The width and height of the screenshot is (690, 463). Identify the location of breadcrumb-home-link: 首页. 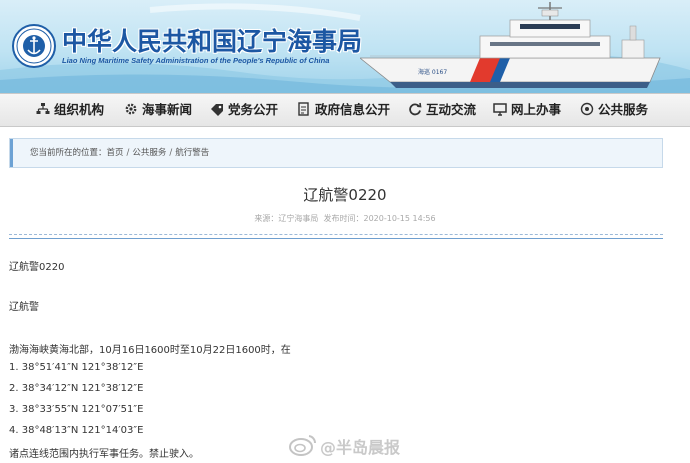
(115, 153).